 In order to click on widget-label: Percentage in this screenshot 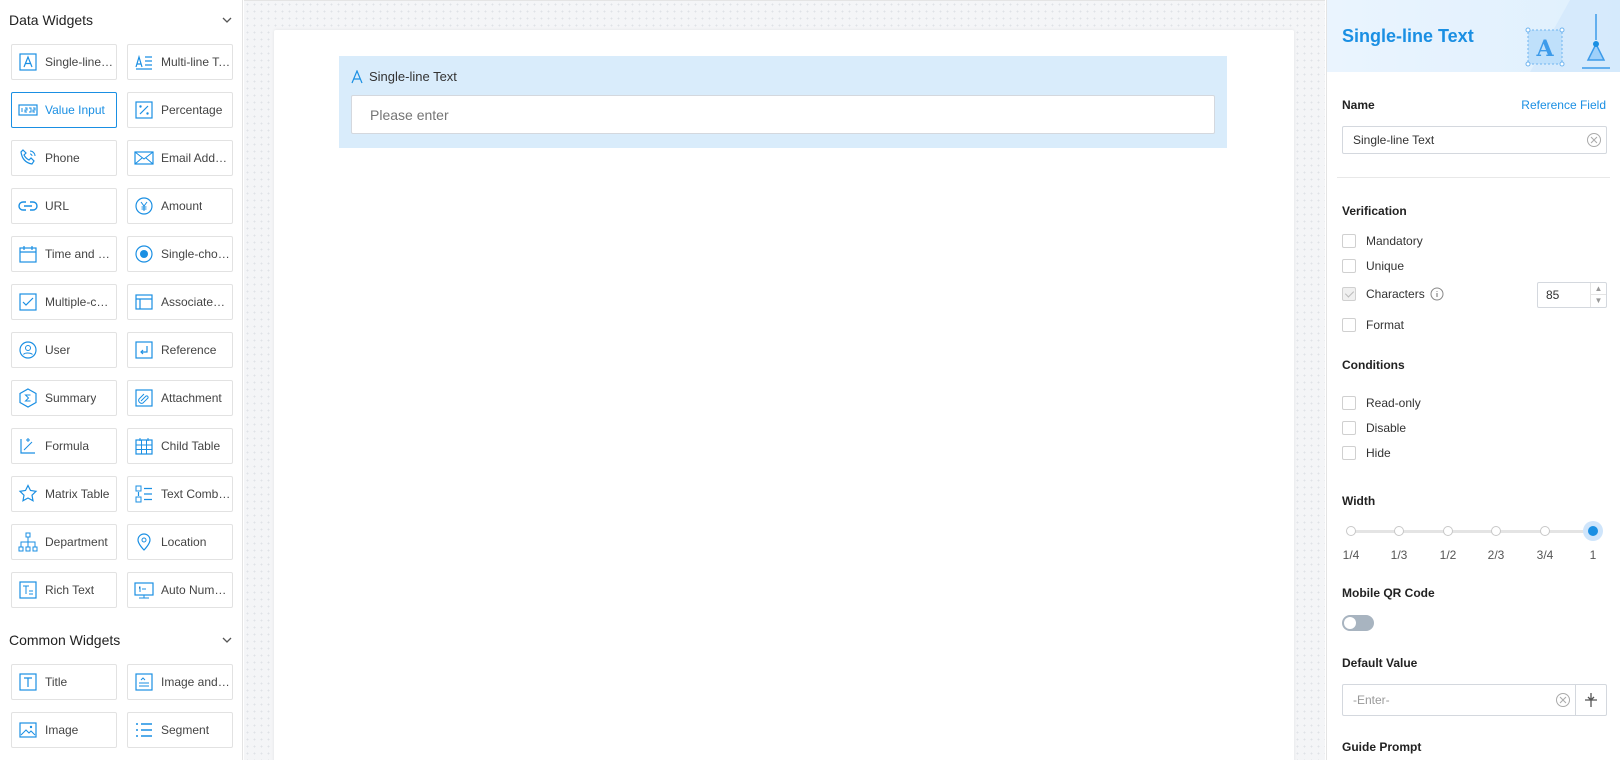, I will do `click(192, 110)`.